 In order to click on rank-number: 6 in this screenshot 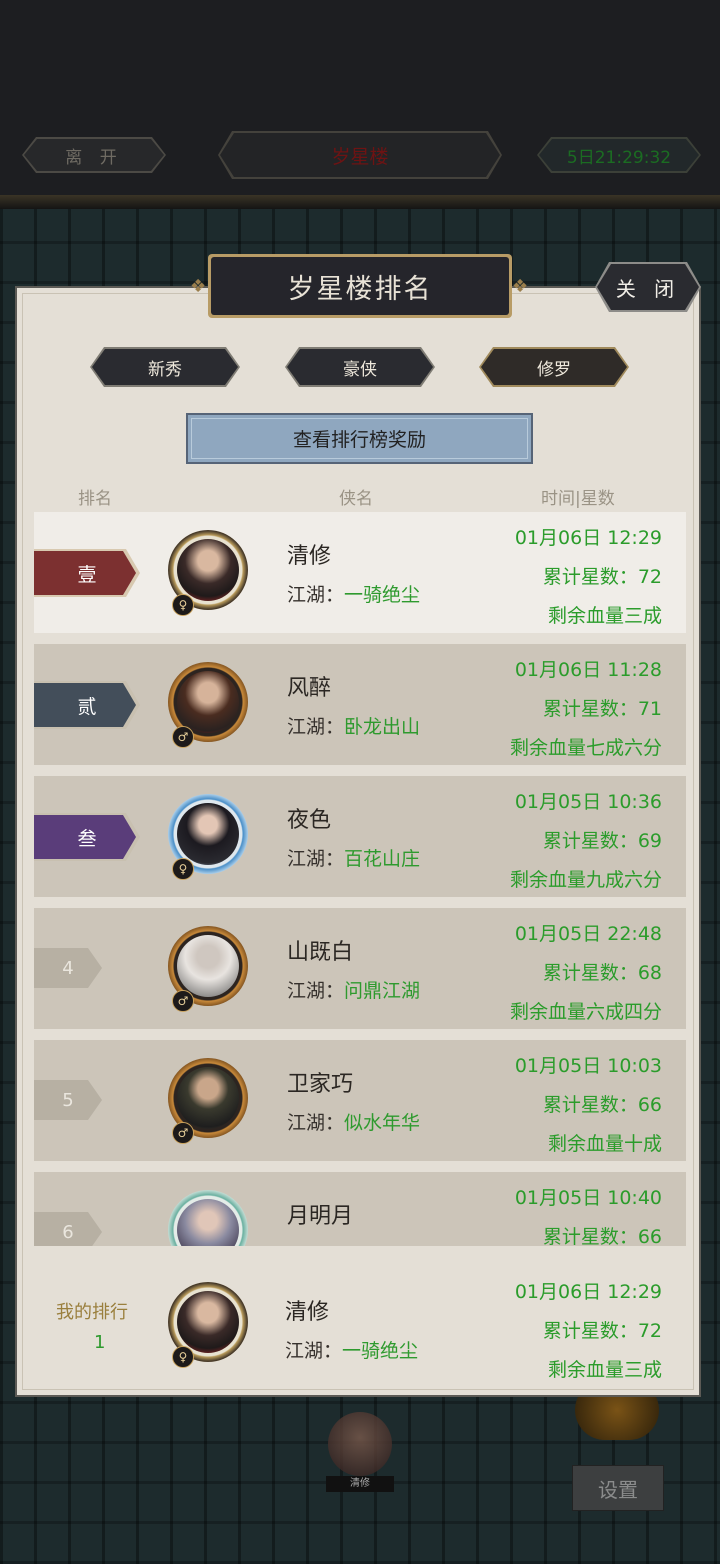, I will do `click(68, 1229)`.